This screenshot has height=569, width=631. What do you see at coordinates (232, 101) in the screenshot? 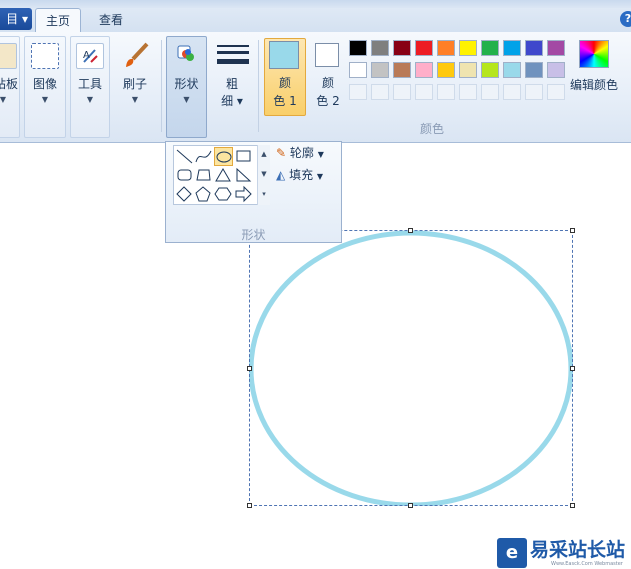
I see `size-label-2-wrap: 细 ▾` at bounding box center [232, 101].